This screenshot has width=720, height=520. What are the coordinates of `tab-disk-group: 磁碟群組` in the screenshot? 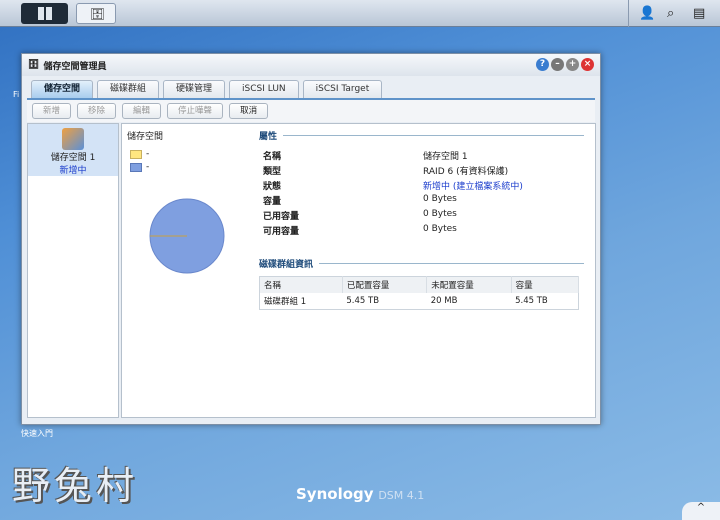 It's located at (128, 89).